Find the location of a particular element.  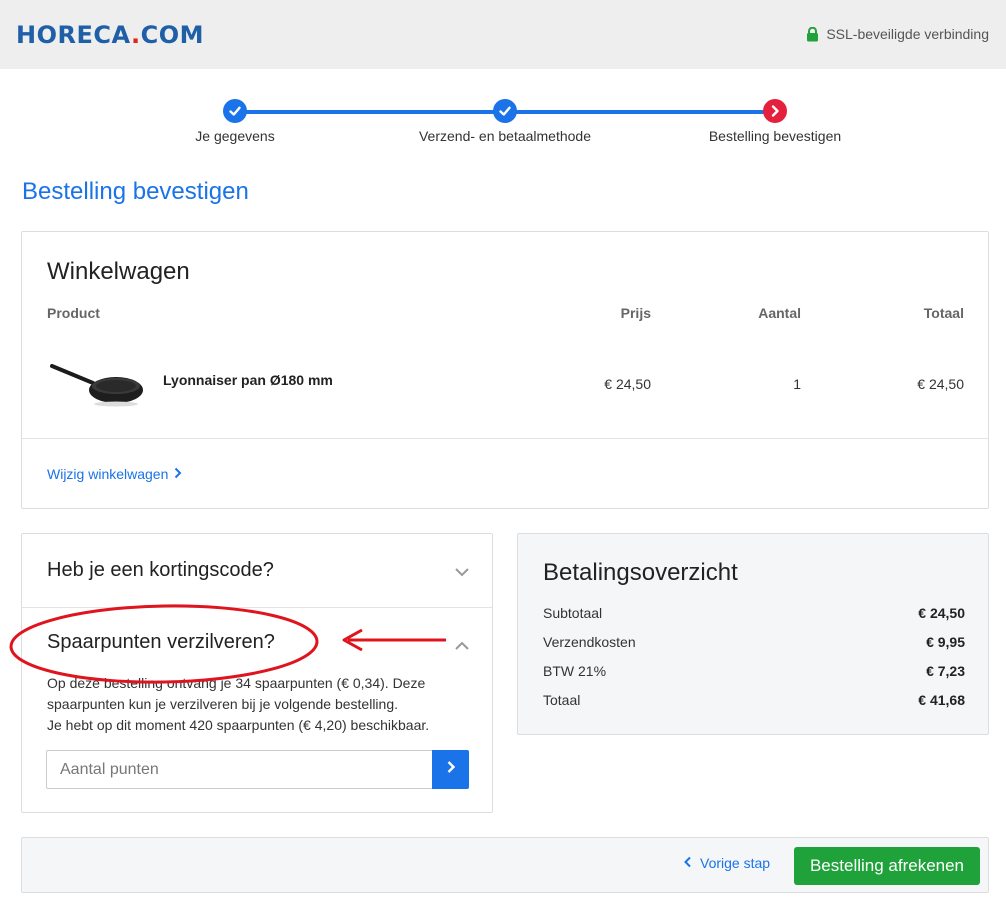

summary-row-subtotal: Subtotaal € 24,50 is located at coordinates (754, 613).